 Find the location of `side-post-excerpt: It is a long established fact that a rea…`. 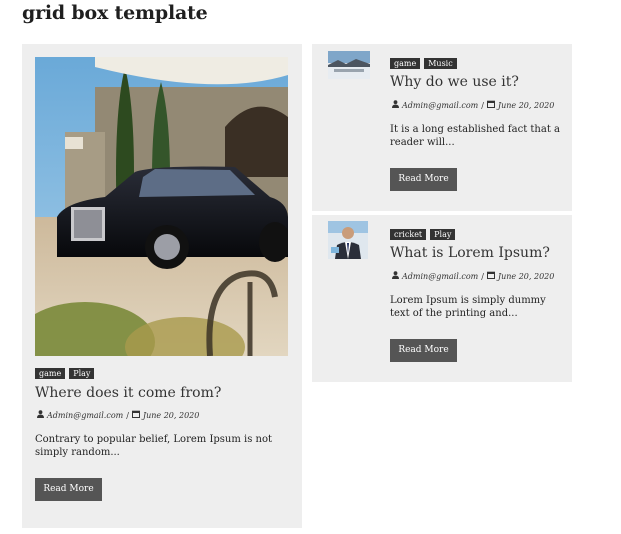

side-post-excerpt: It is a long established fact that a rea… is located at coordinates (475, 136).